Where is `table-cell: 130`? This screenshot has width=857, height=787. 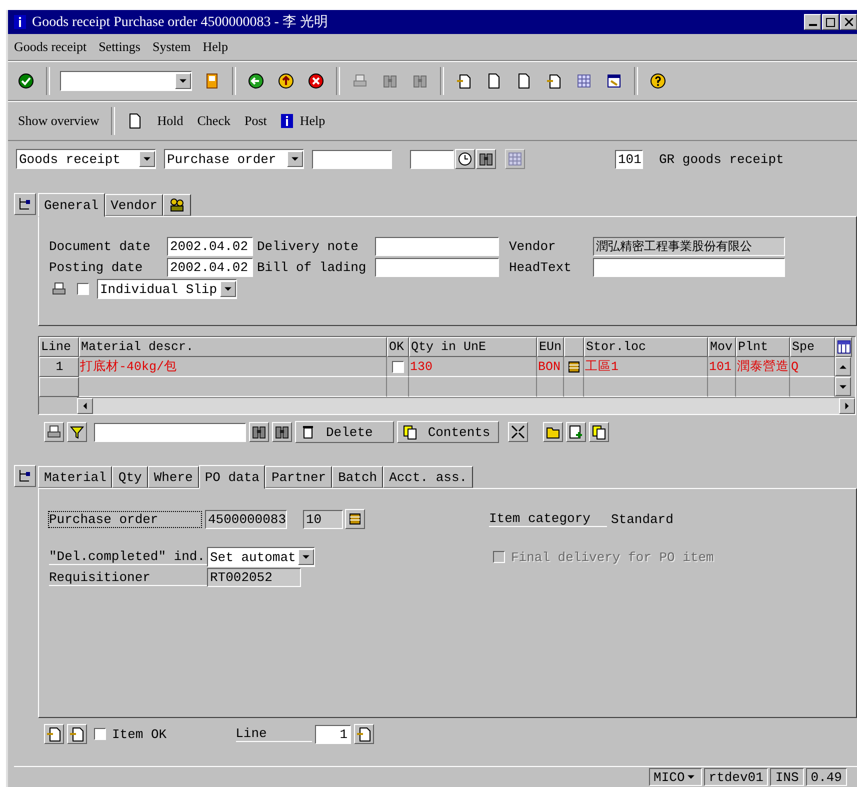
table-cell: 130 is located at coordinates (473, 367).